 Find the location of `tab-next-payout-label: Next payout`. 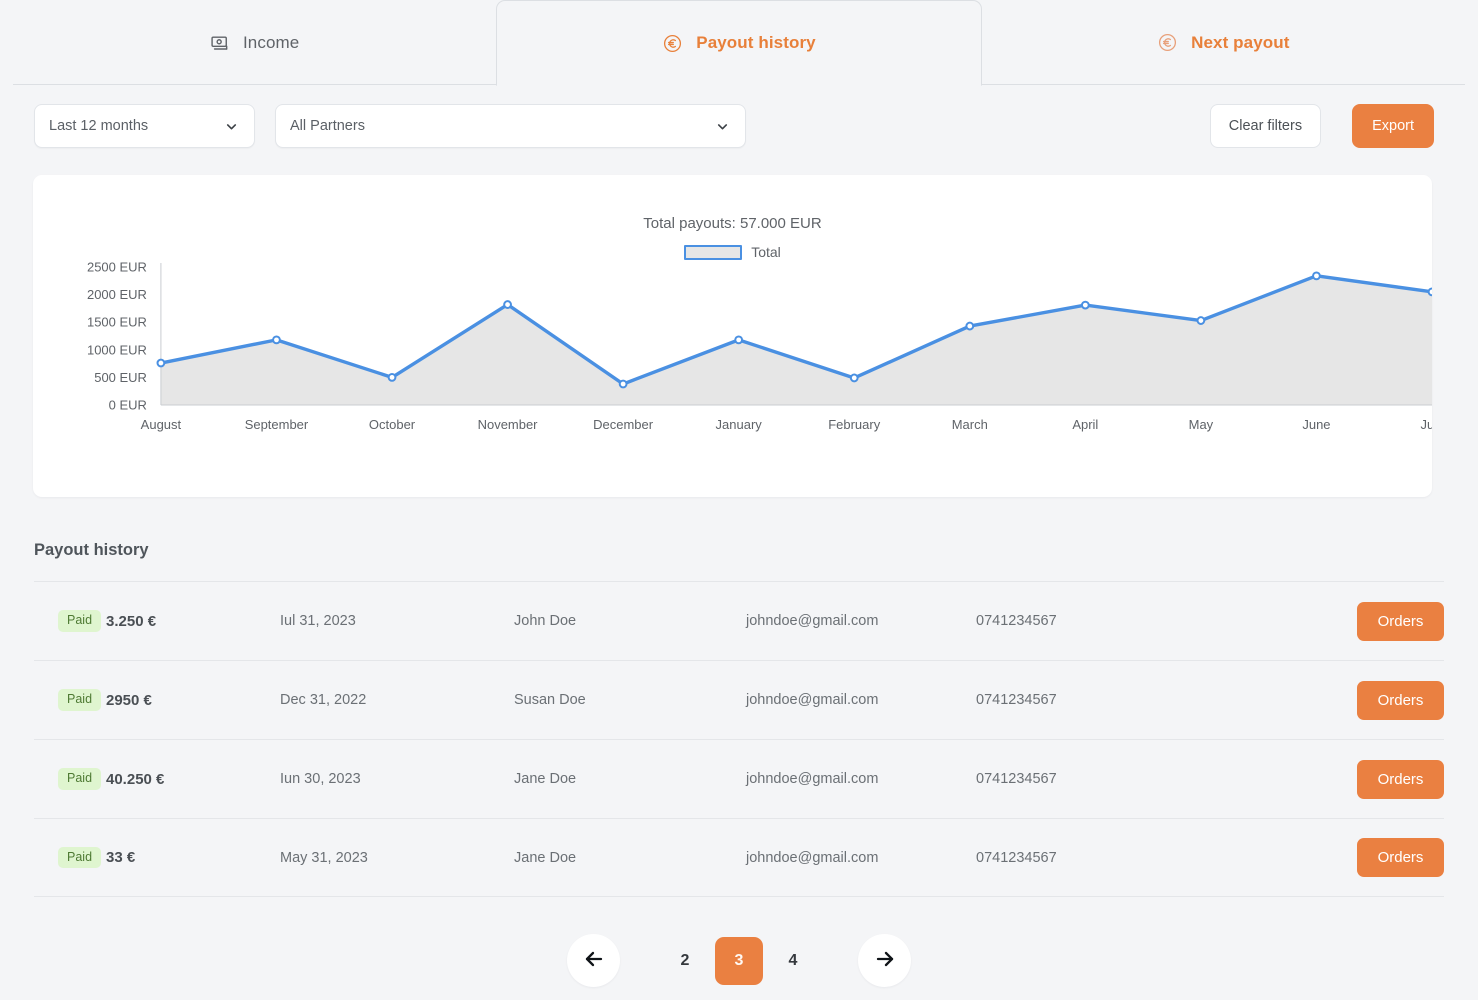

tab-next-payout-label: Next payout is located at coordinates (1240, 42).